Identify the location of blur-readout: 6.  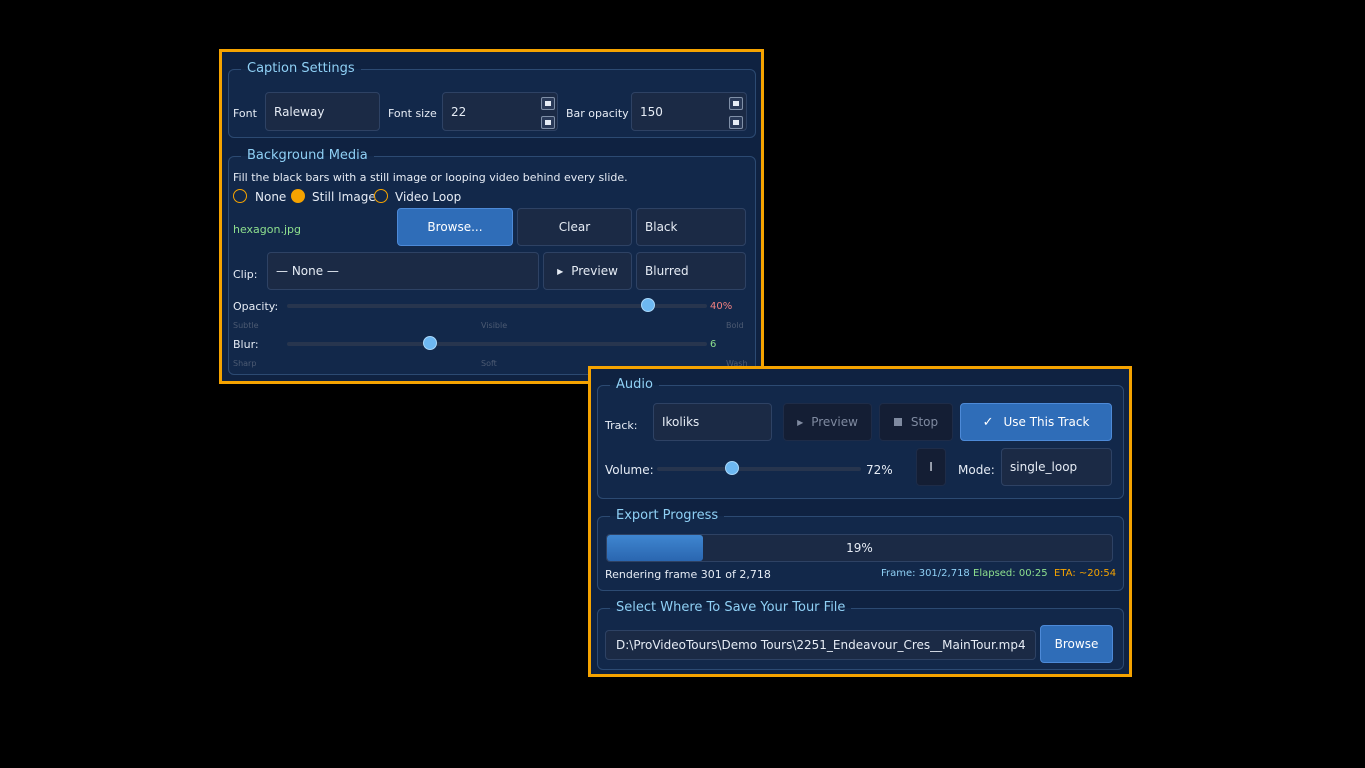
(713, 344).